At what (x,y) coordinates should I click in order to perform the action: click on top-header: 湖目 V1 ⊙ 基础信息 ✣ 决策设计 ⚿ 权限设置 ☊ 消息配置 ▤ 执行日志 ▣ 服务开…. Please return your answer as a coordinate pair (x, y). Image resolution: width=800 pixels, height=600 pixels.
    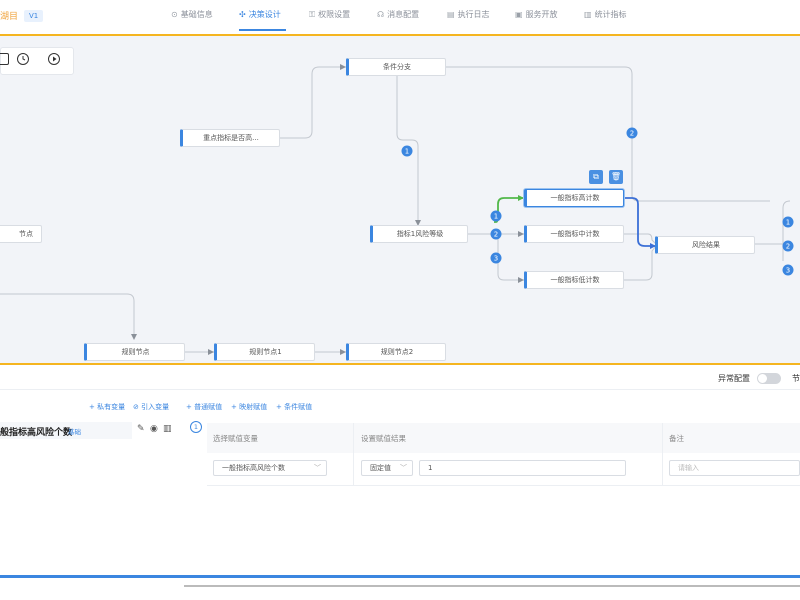
    Looking at the image, I should click on (400, 17).